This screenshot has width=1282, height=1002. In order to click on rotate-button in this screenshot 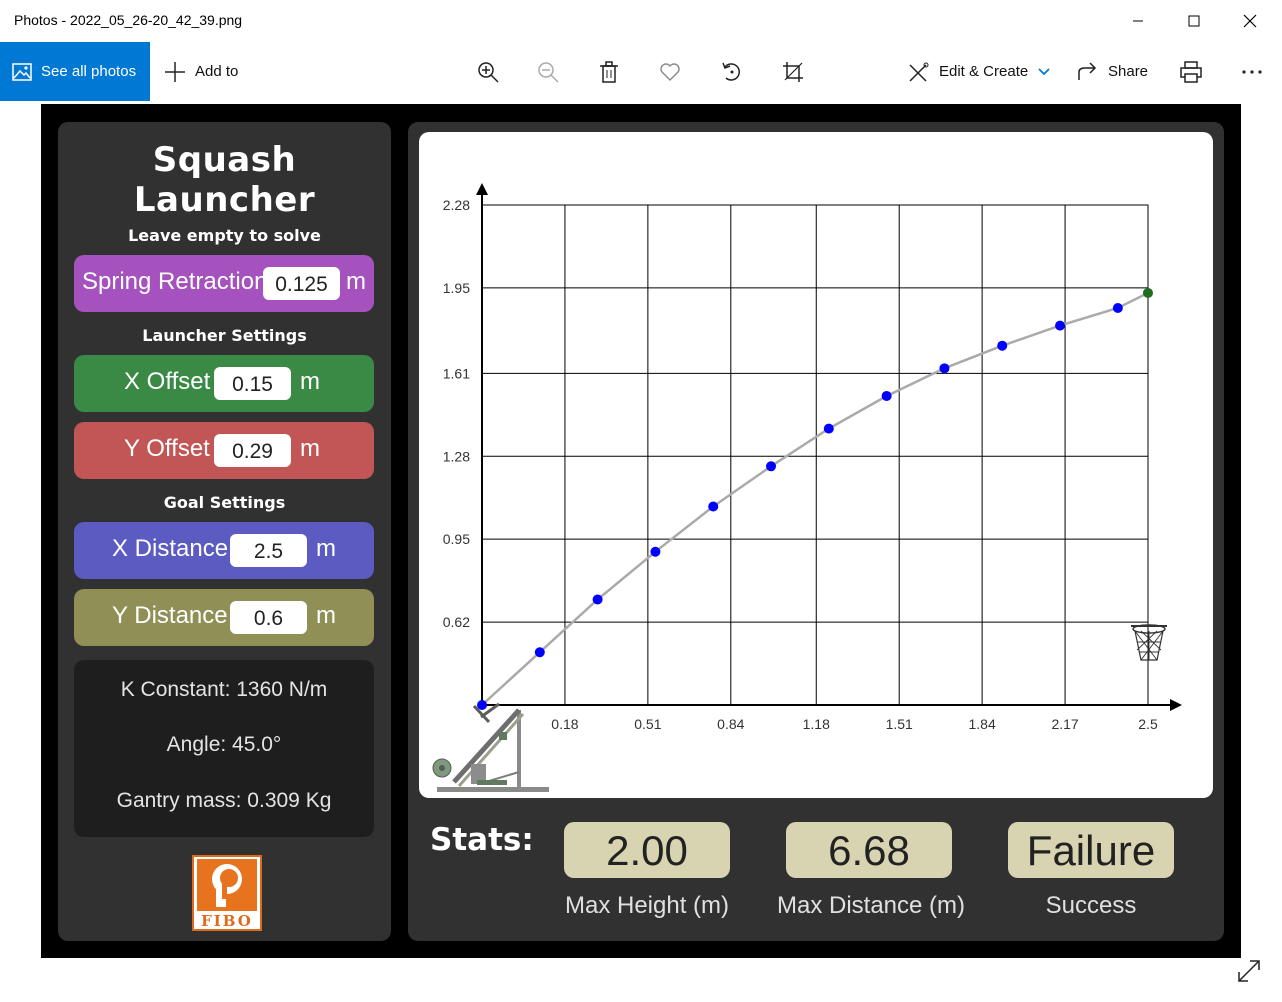, I will do `click(732, 72)`.